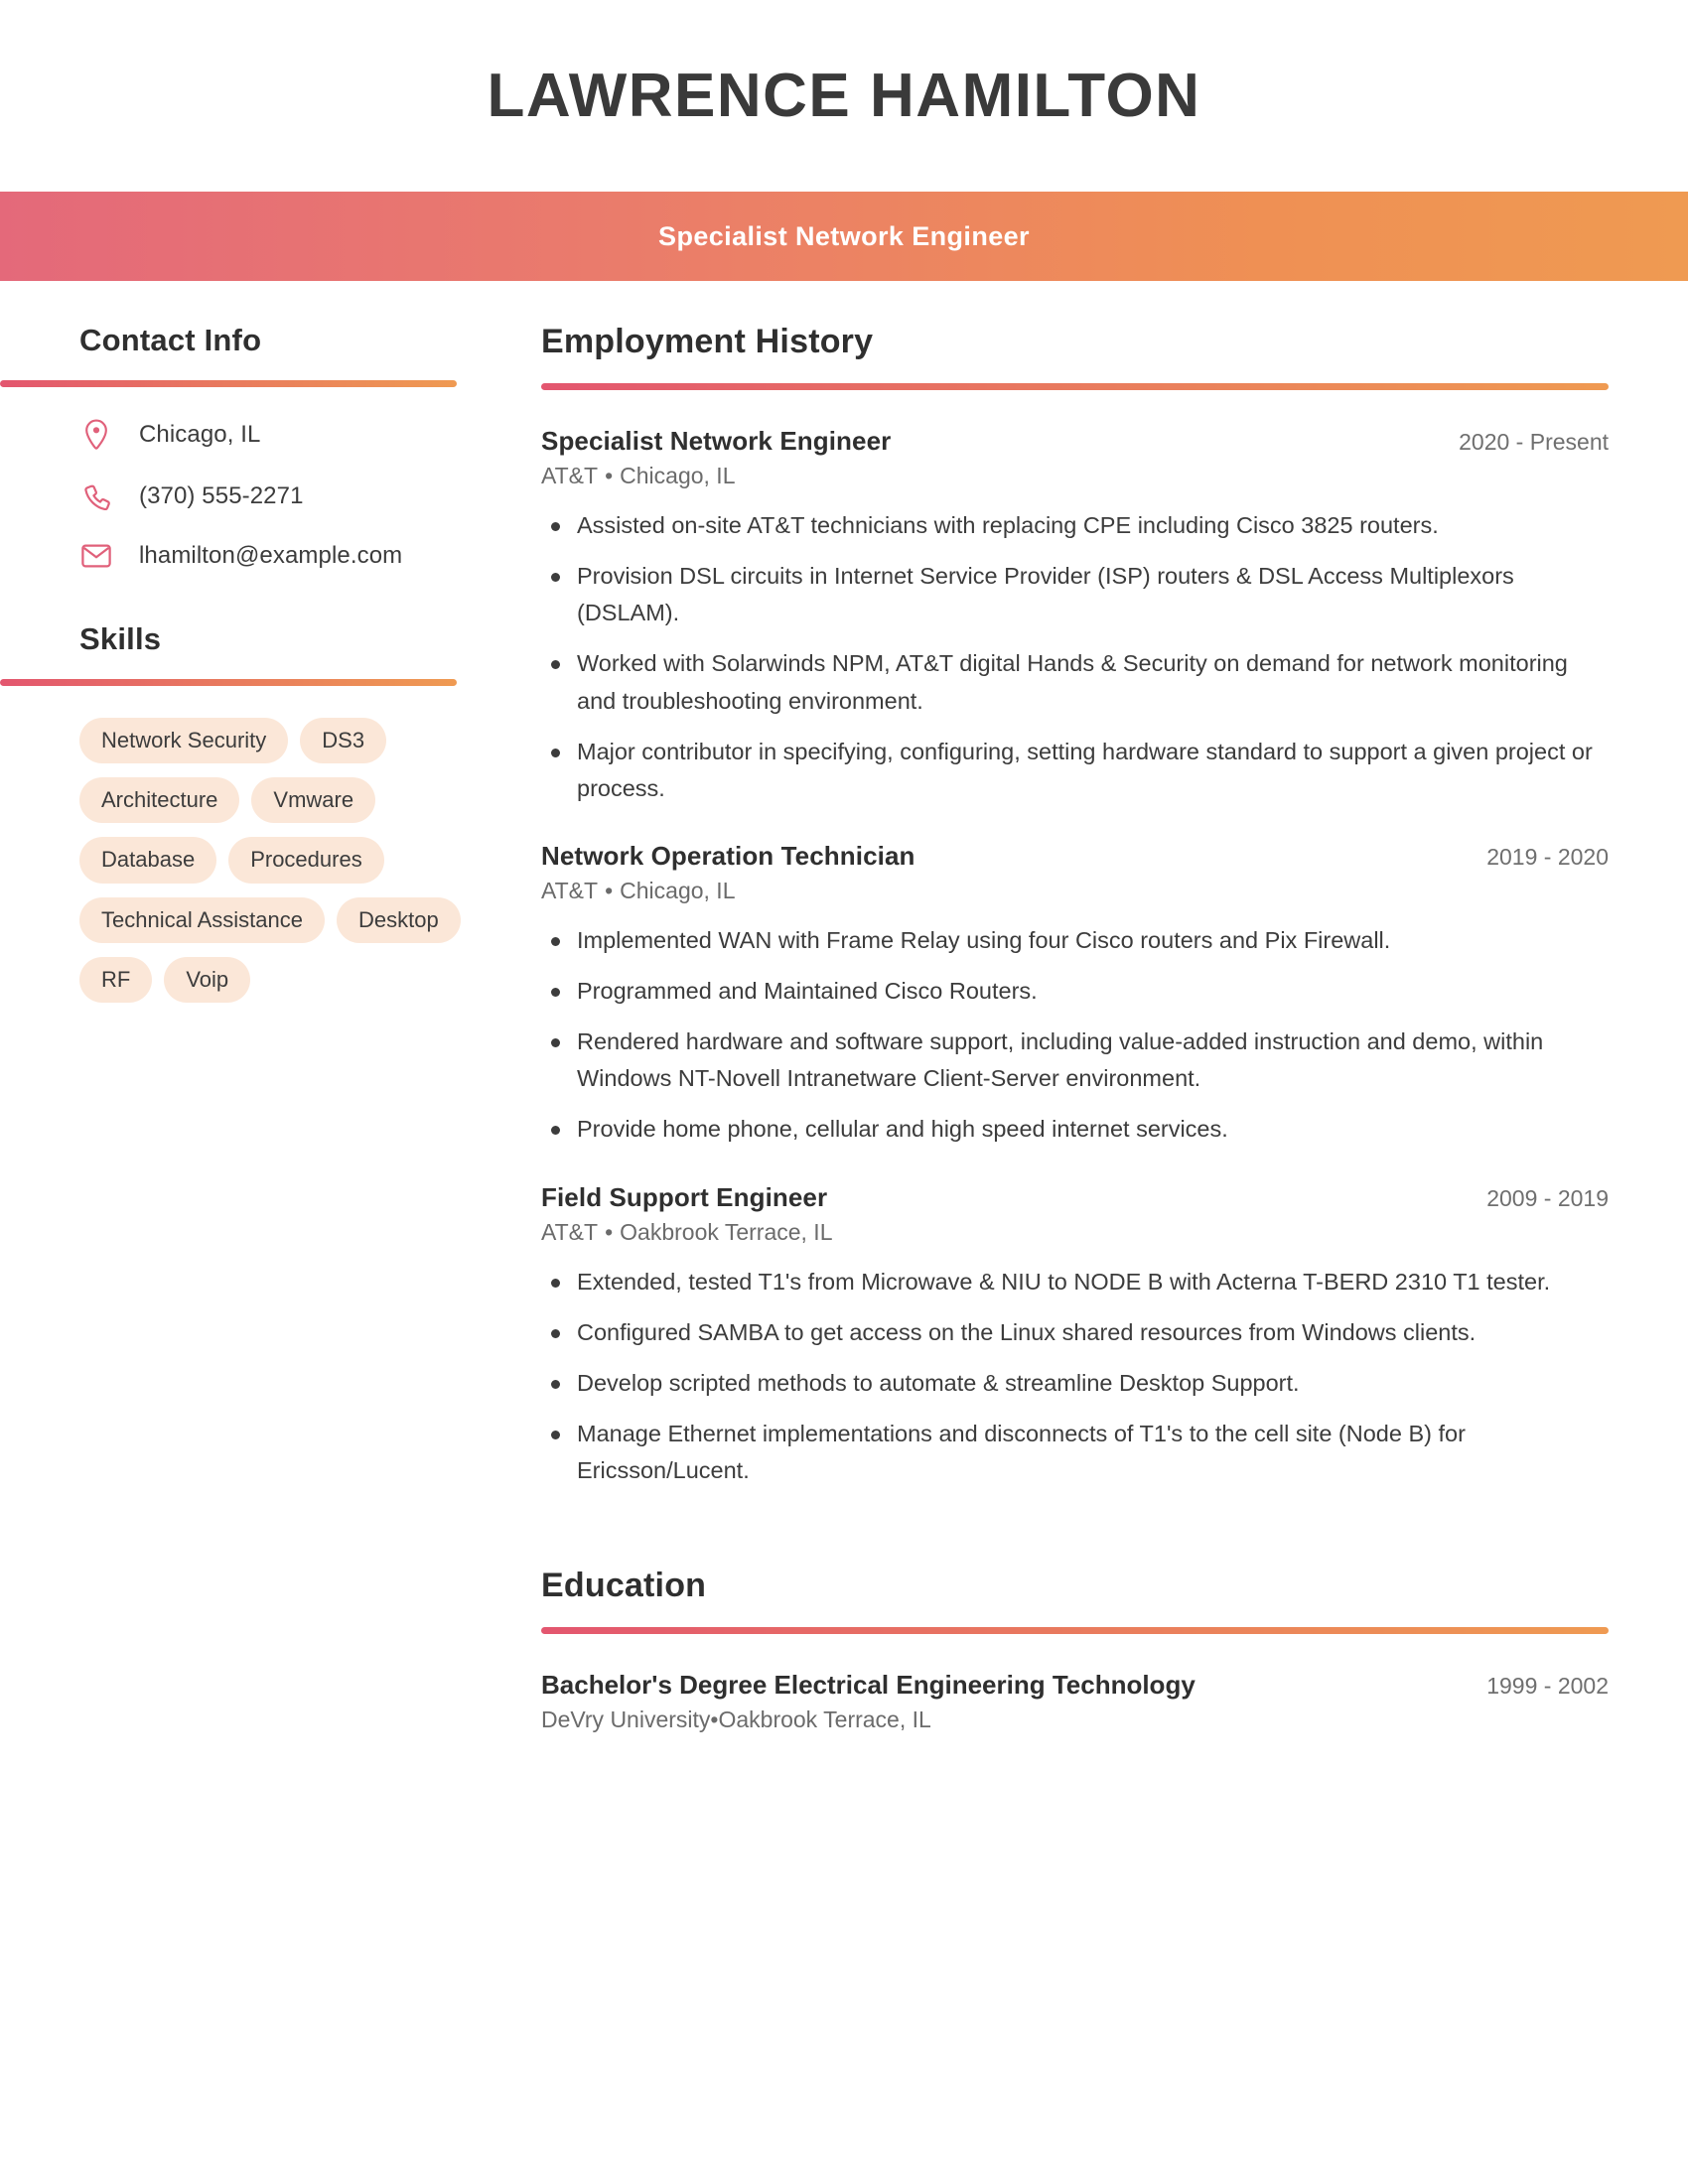 This screenshot has height=2184, width=1688. What do you see at coordinates (1547, 1197) in the screenshot?
I see `job-dates: 2009 - 2019` at bounding box center [1547, 1197].